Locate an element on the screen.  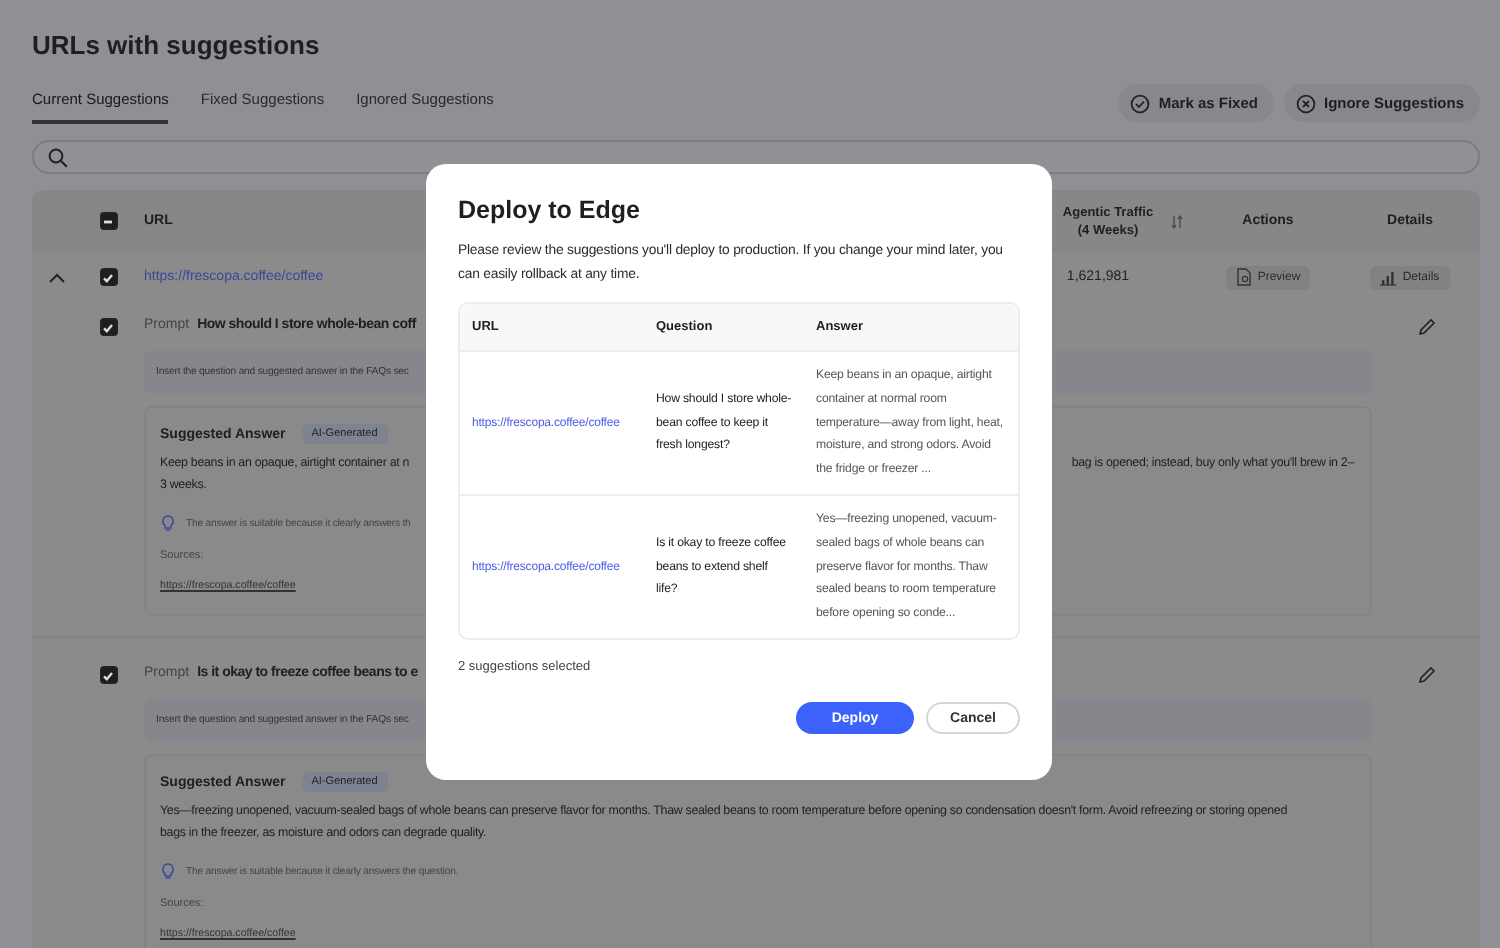
search-icon is located at coordinates (58, 157).